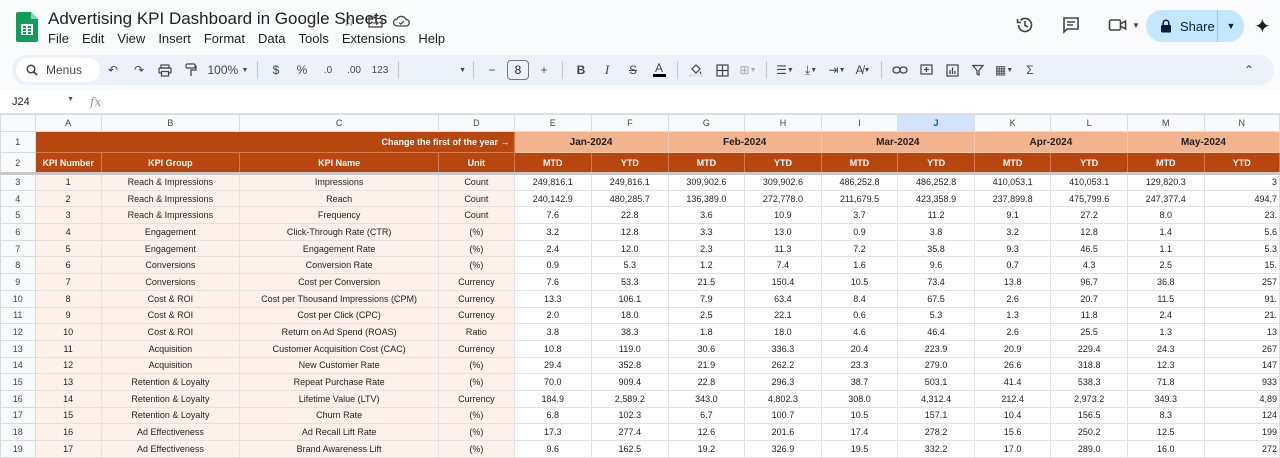  I want to click on value-cell: 11.8, so click(1089, 315).